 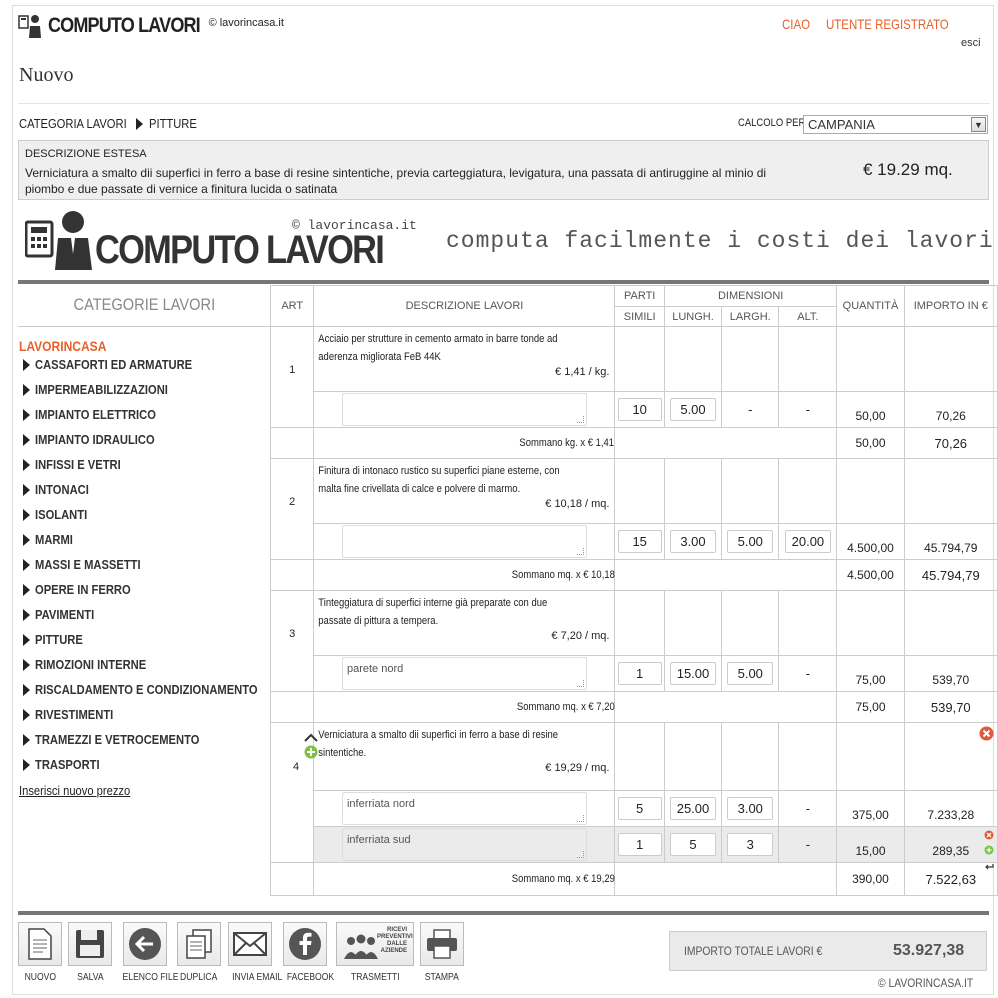 I want to click on app-site-label: © lavorincasa.it, so click(x=246, y=23).